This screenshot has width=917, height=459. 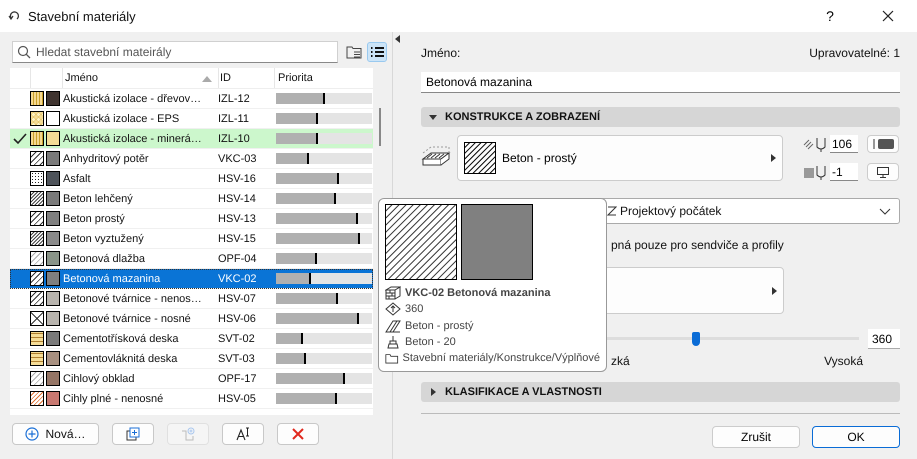 I want to click on duplicate-button, so click(x=133, y=434).